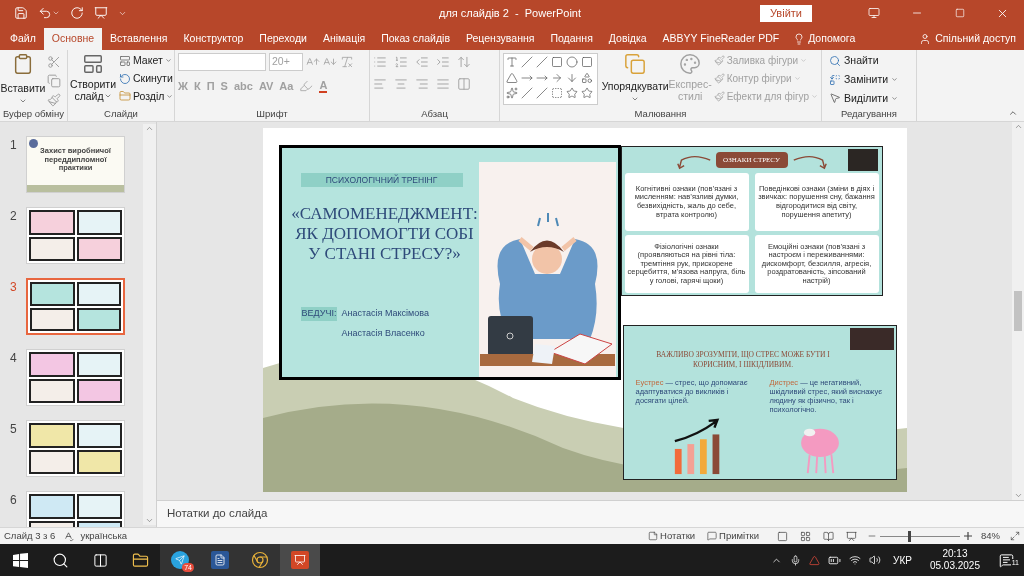 Image resolution: width=1024 pixels, height=576 pixels. Describe the element at coordinates (146, 96) in the screenshot. I see `section-button: Розділ` at that location.